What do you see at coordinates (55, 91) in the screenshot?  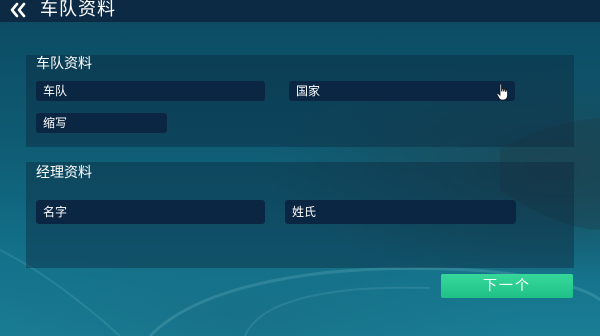 I see `team-name-placeholder: 车队` at bounding box center [55, 91].